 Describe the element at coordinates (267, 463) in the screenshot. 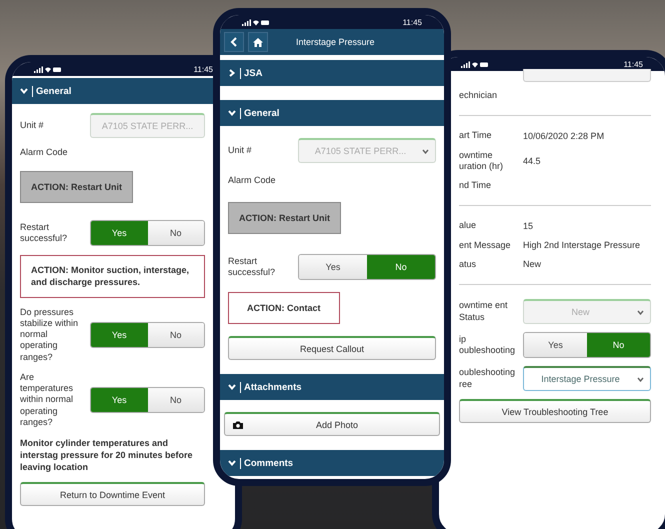

I see `section-title: Comments` at that location.